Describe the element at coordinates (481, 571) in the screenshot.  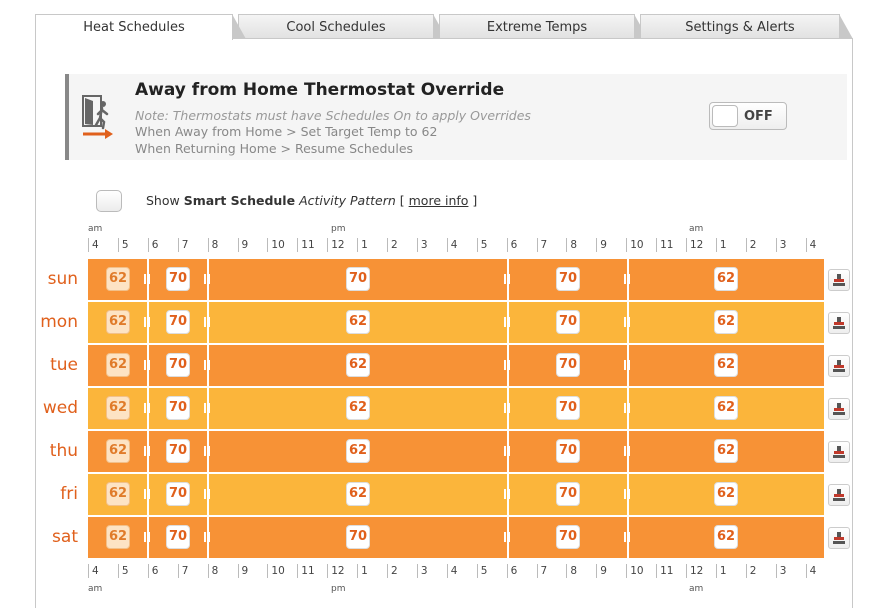
I see `axis-tick: 5` at that location.